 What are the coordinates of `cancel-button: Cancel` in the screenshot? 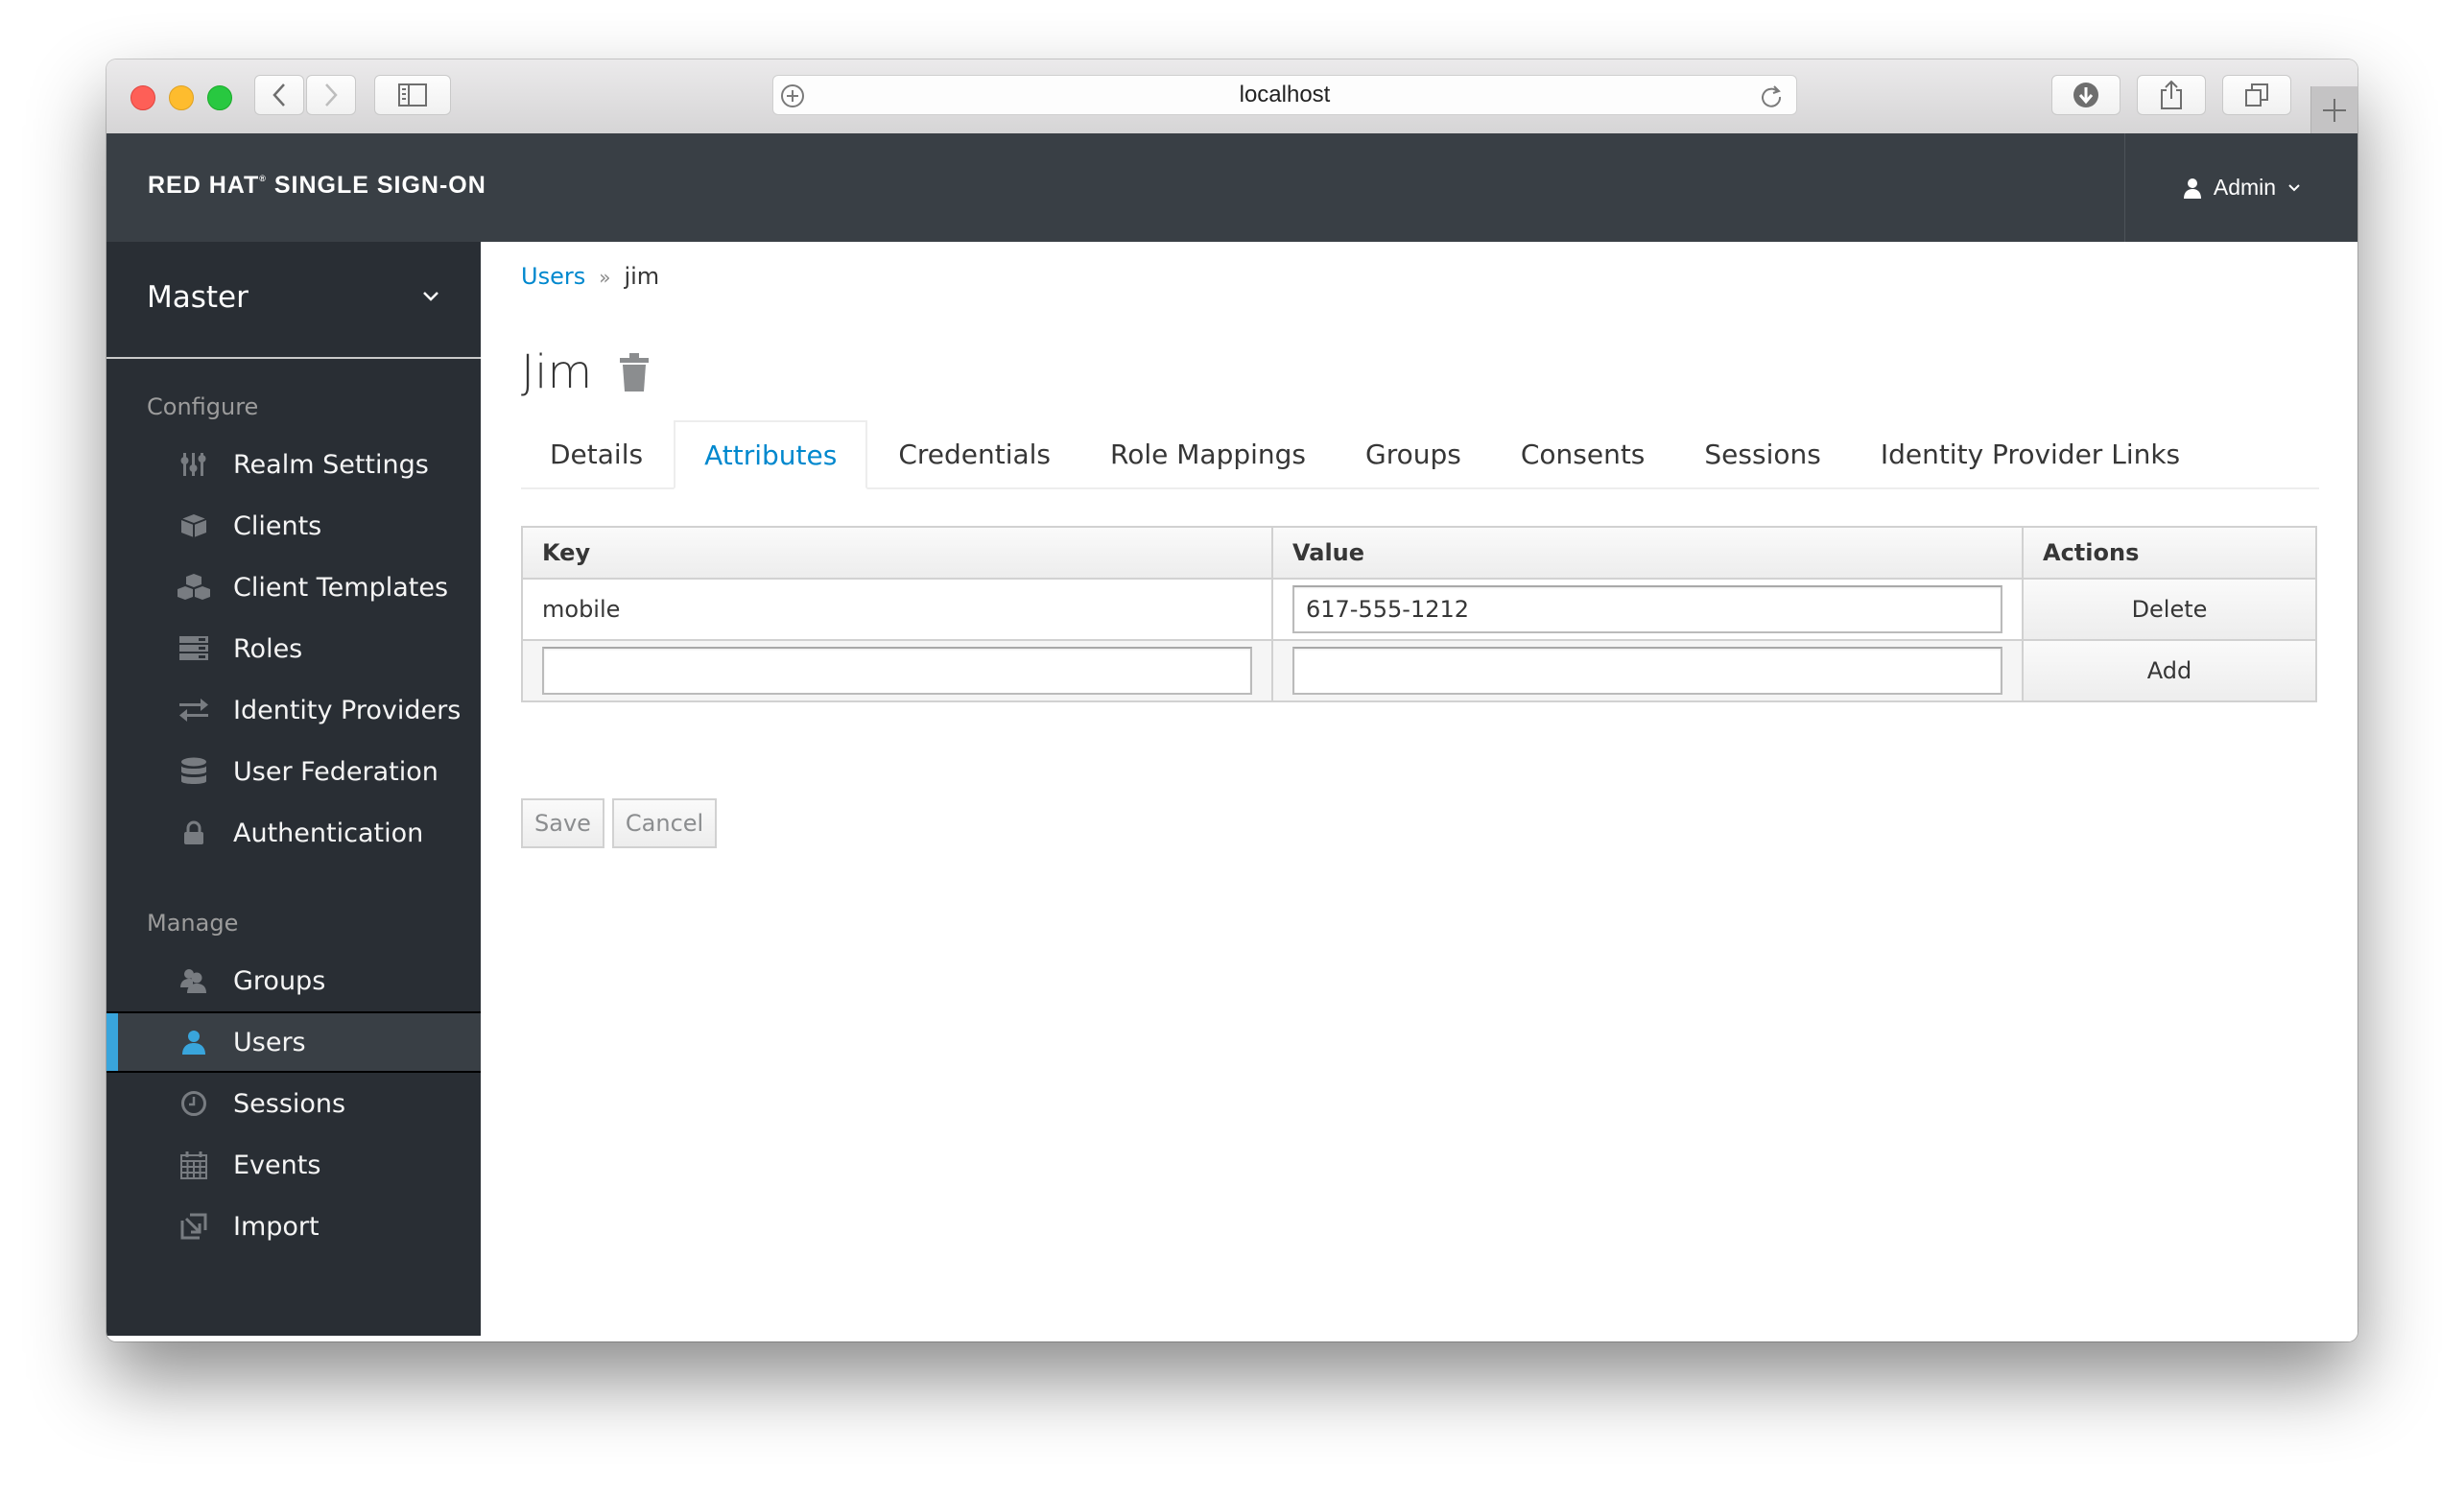 It's located at (664, 823).